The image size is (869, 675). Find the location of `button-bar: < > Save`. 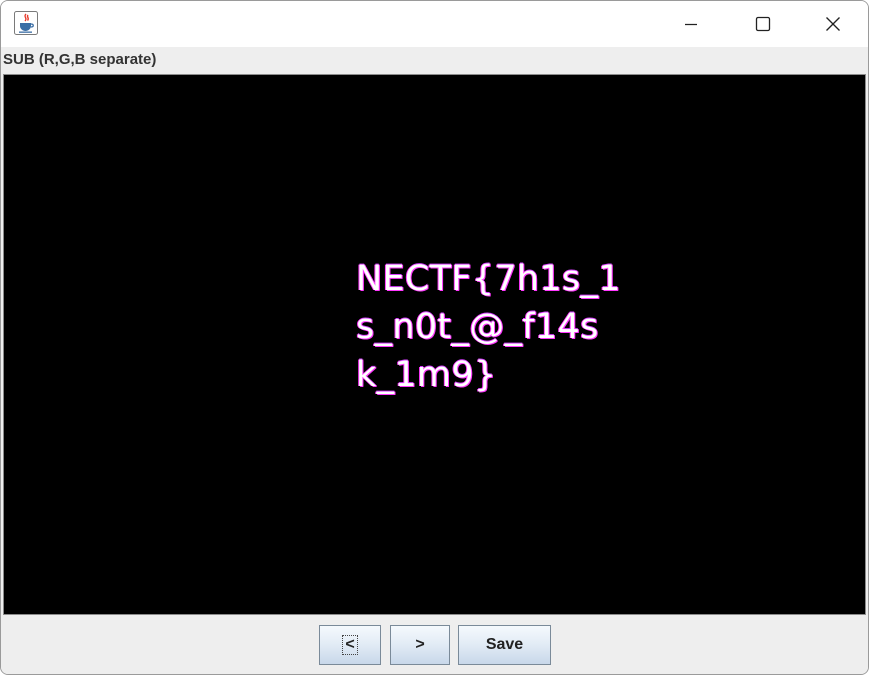

button-bar: < > Save is located at coordinates (434, 645).